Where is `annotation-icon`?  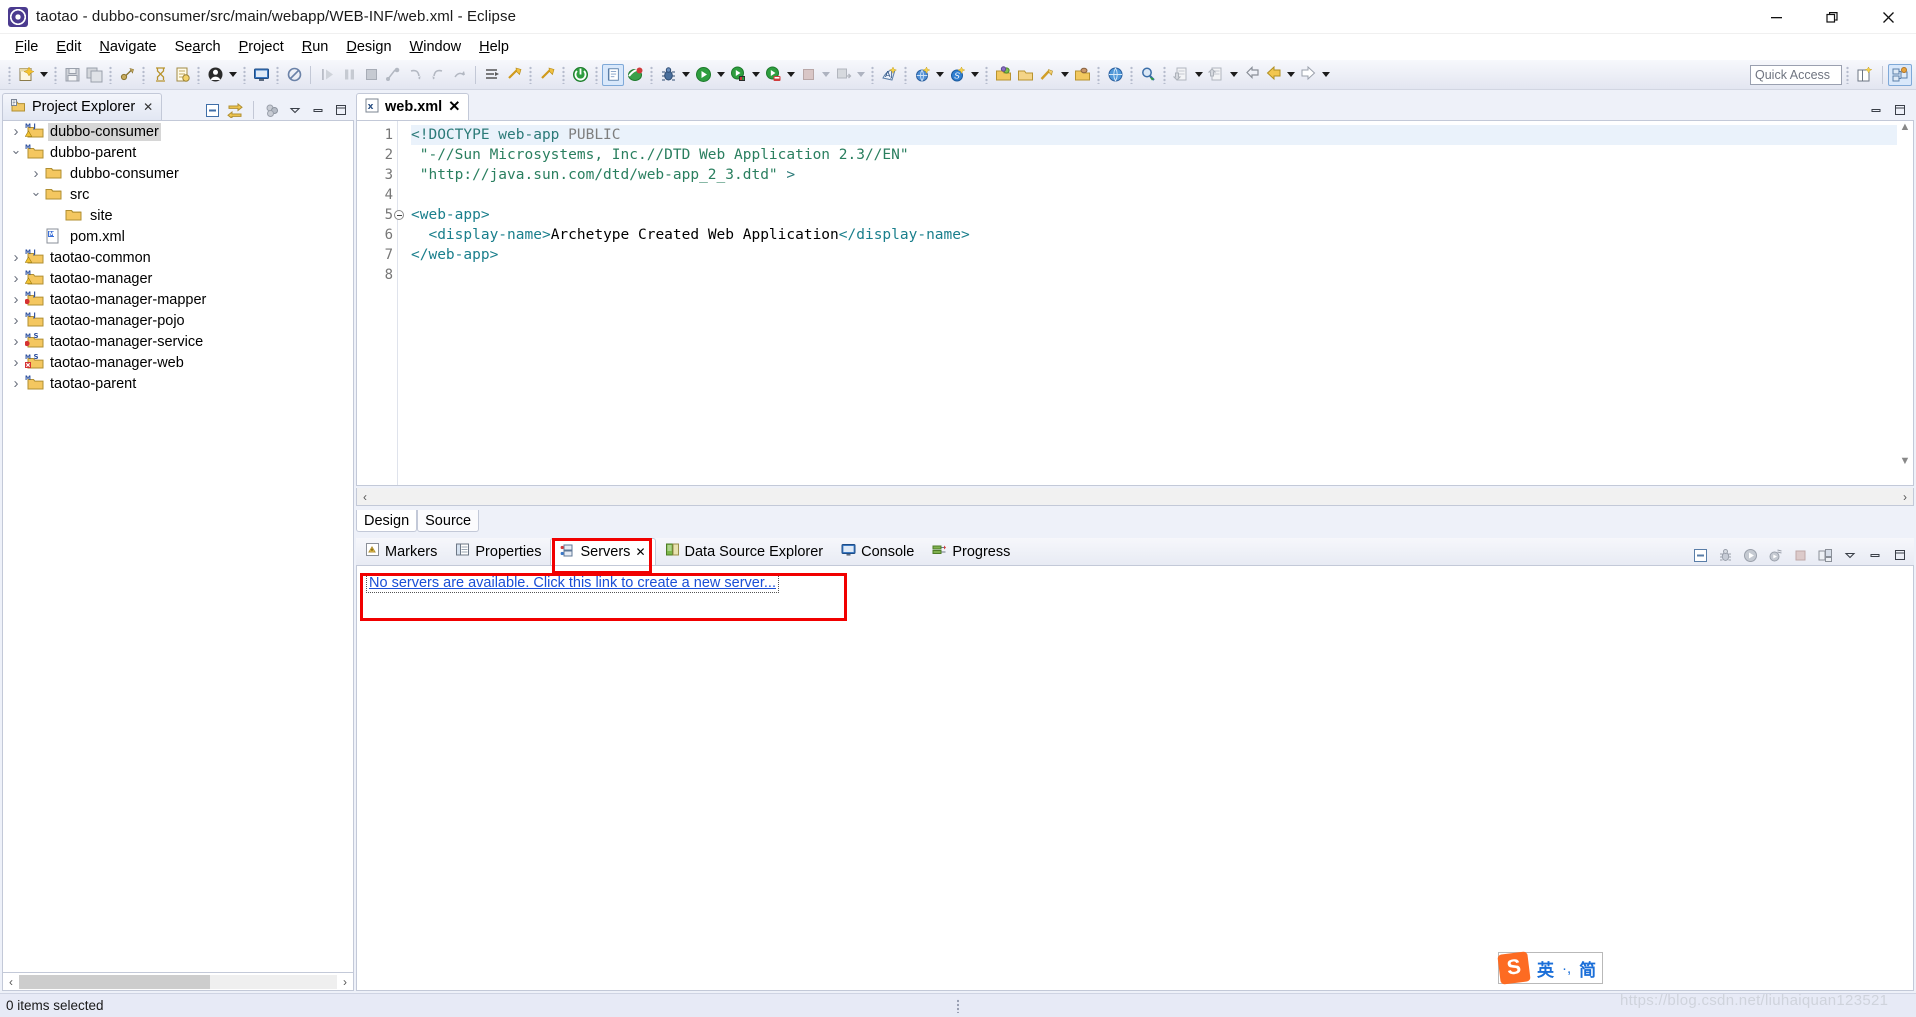 annotation-icon is located at coordinates (1047, 75).